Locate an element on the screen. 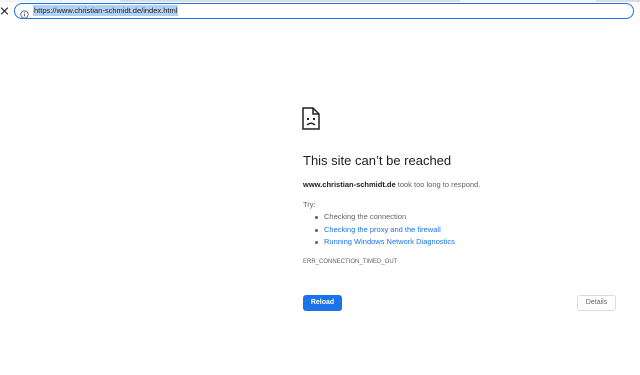 This screenshot has height=375, width=640. suggestion-item: Running Windows Network Diagnostics is located at coordinates (379, 242).